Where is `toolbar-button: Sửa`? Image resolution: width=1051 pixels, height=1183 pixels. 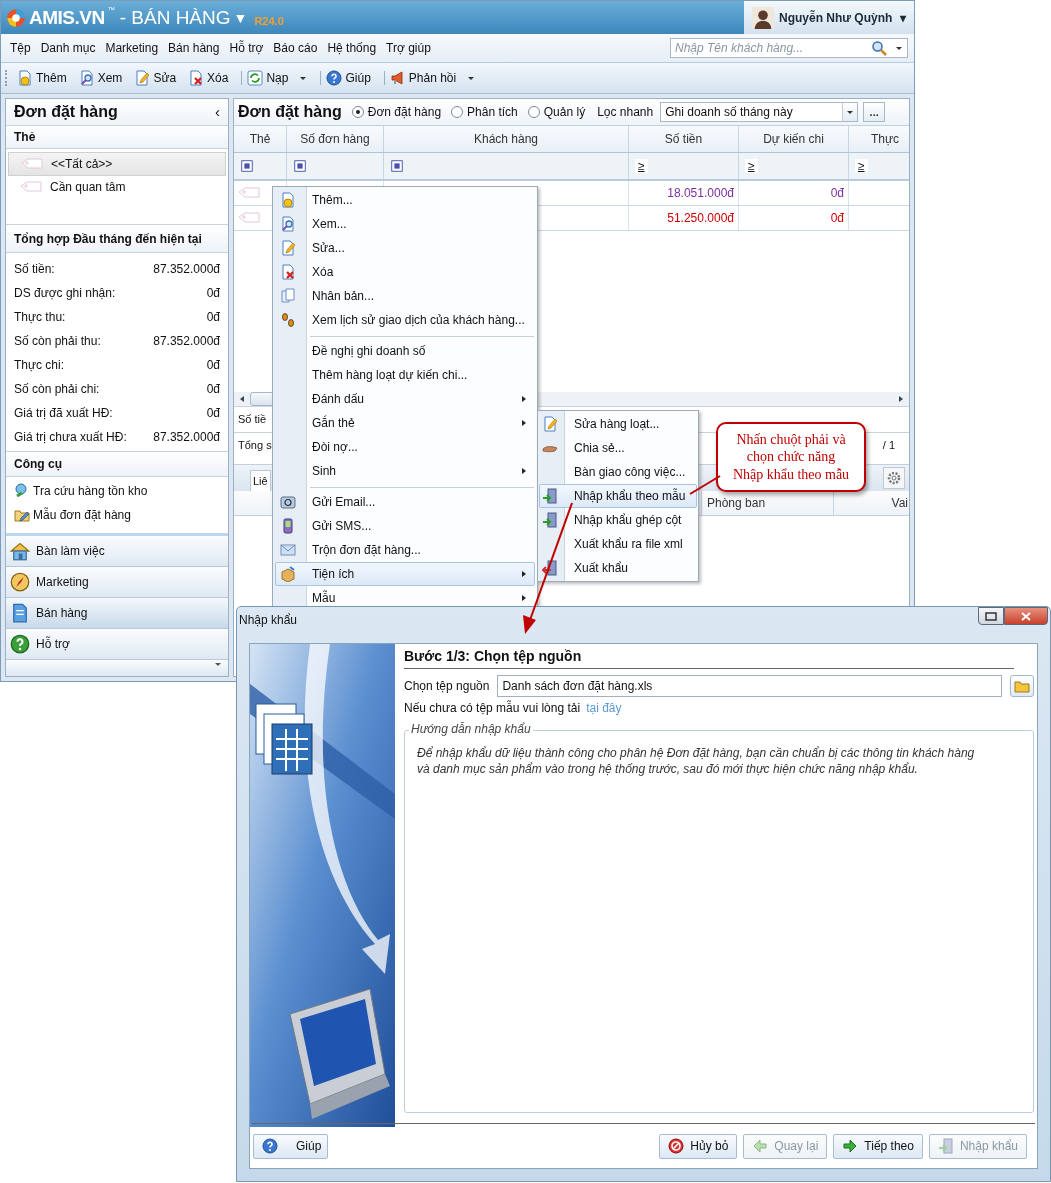 toolbar-button: Sửa is located at coordinates (155, 78).